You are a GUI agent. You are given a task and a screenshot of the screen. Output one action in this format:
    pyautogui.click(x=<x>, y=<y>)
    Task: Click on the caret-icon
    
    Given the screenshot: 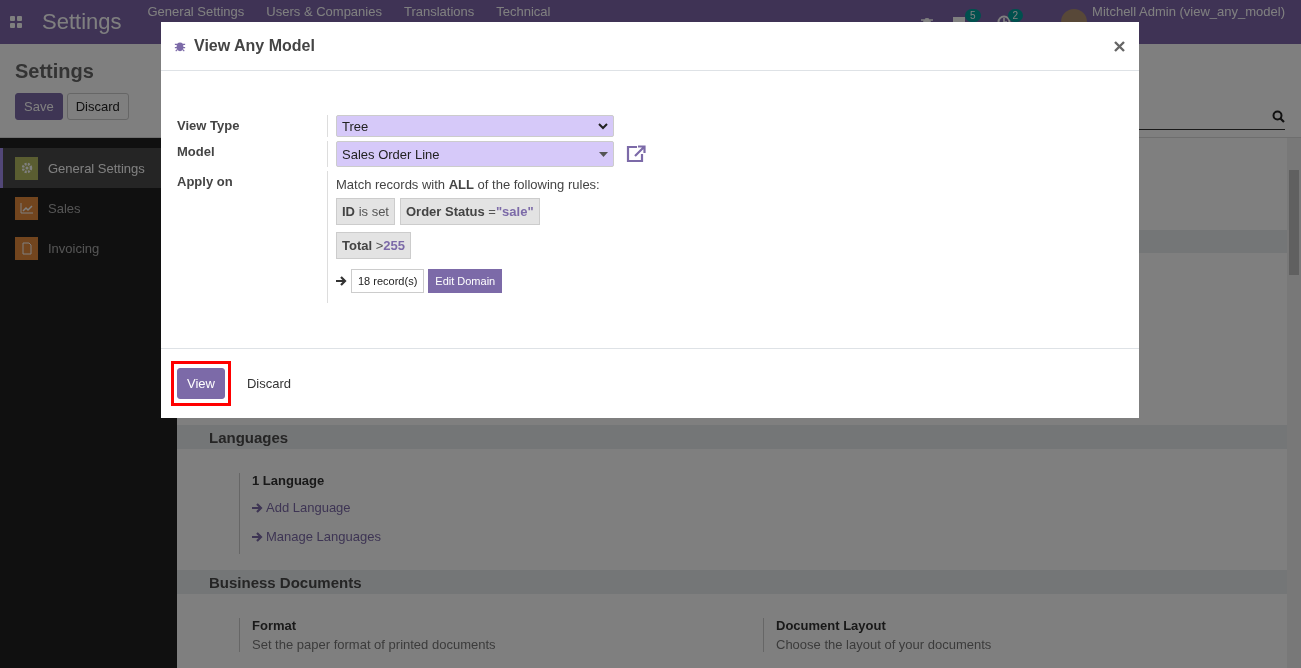 What is the action you would take?
    pyautogui.click(x=603, y=154)
    